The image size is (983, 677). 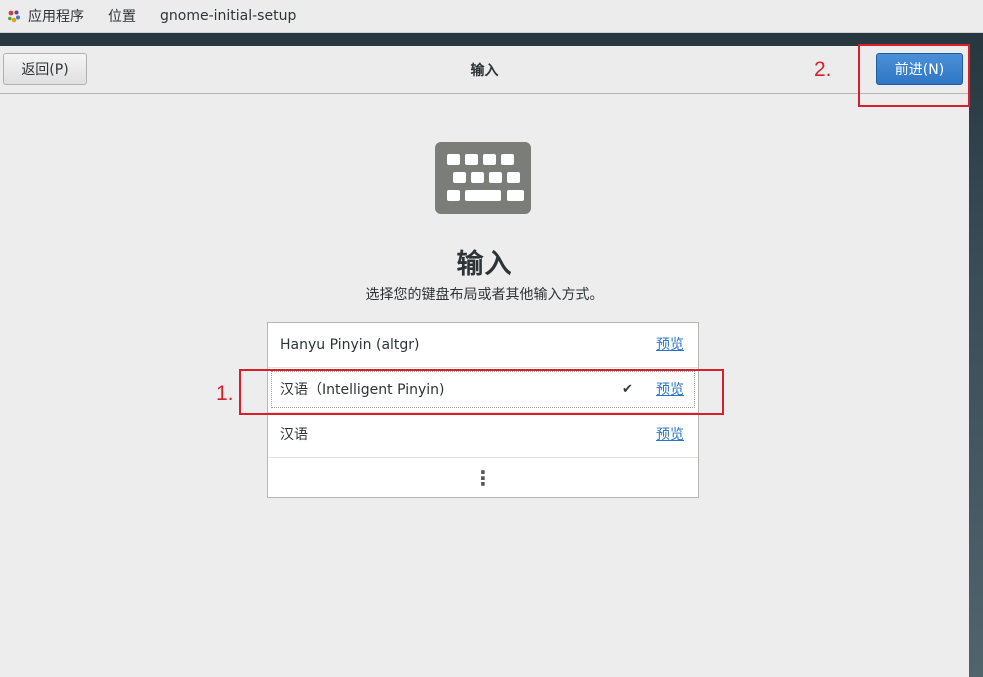 What do you see at coordinates (484, 295) in the screenshot?
I see `page-subtitle: 选择您的键盘布局或者其他输入方式。` at bounding box center [484, 295].